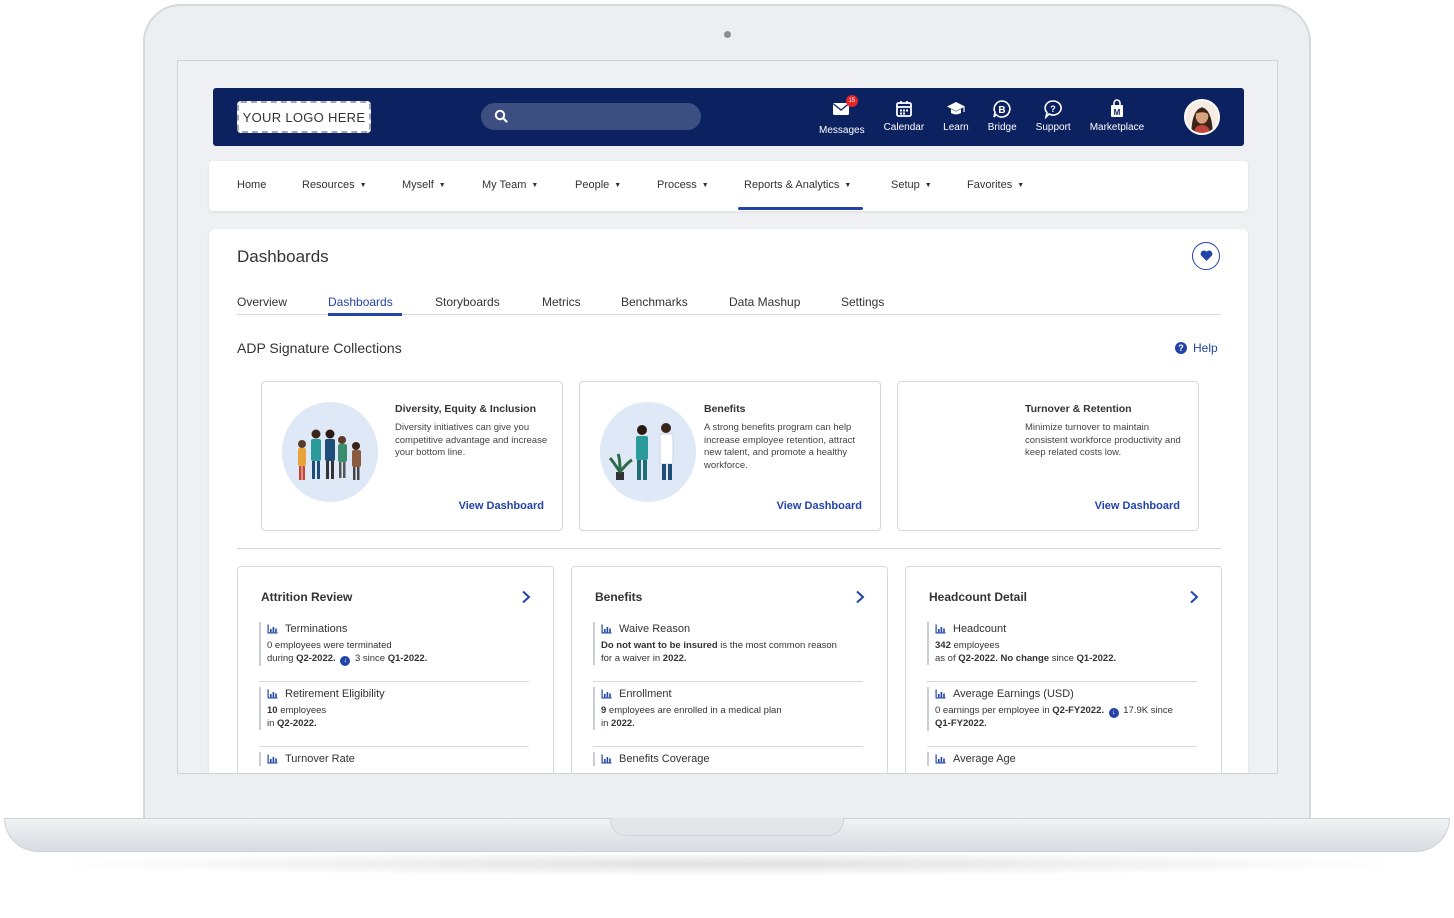 The height and width of the screenshot is (918, 1454). Describe the element at coordinates (1053, 127) in the screenshot. I see `support-label: Support` at that location.